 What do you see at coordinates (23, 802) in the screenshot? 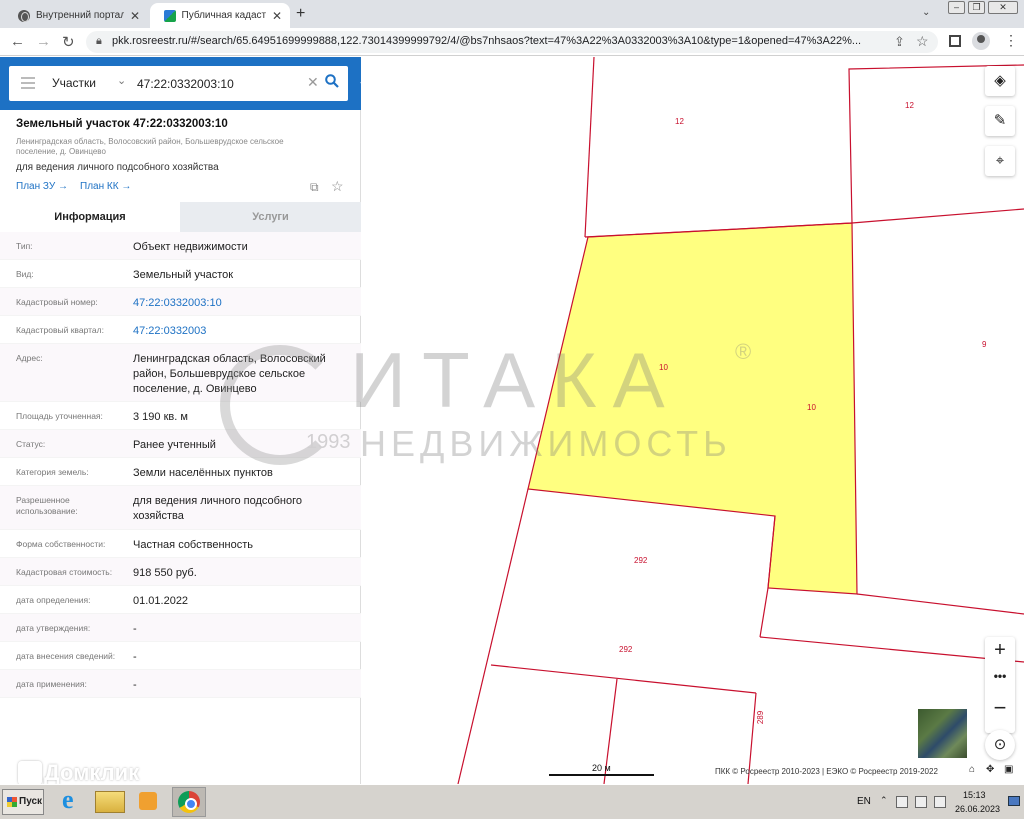
I see `start-button: Пуск` at bounding box center [23, 802].